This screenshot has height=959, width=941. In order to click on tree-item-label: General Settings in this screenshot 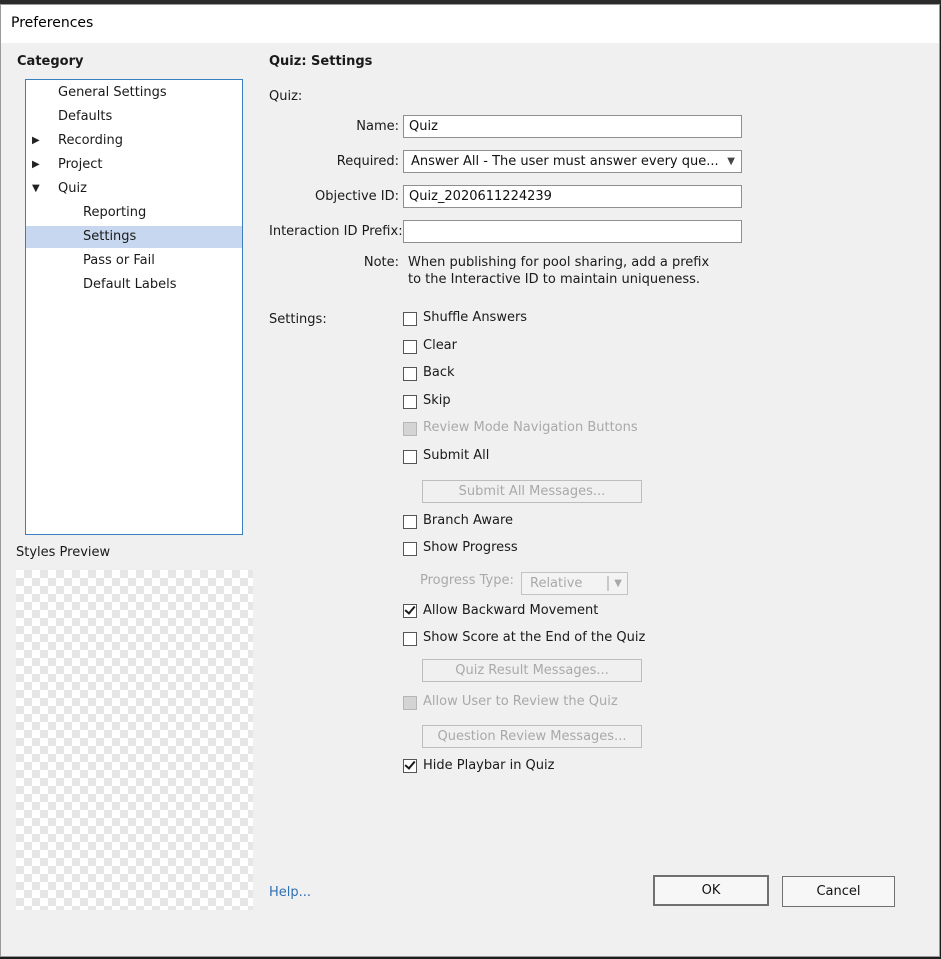, I will do `click(112, 92)`.